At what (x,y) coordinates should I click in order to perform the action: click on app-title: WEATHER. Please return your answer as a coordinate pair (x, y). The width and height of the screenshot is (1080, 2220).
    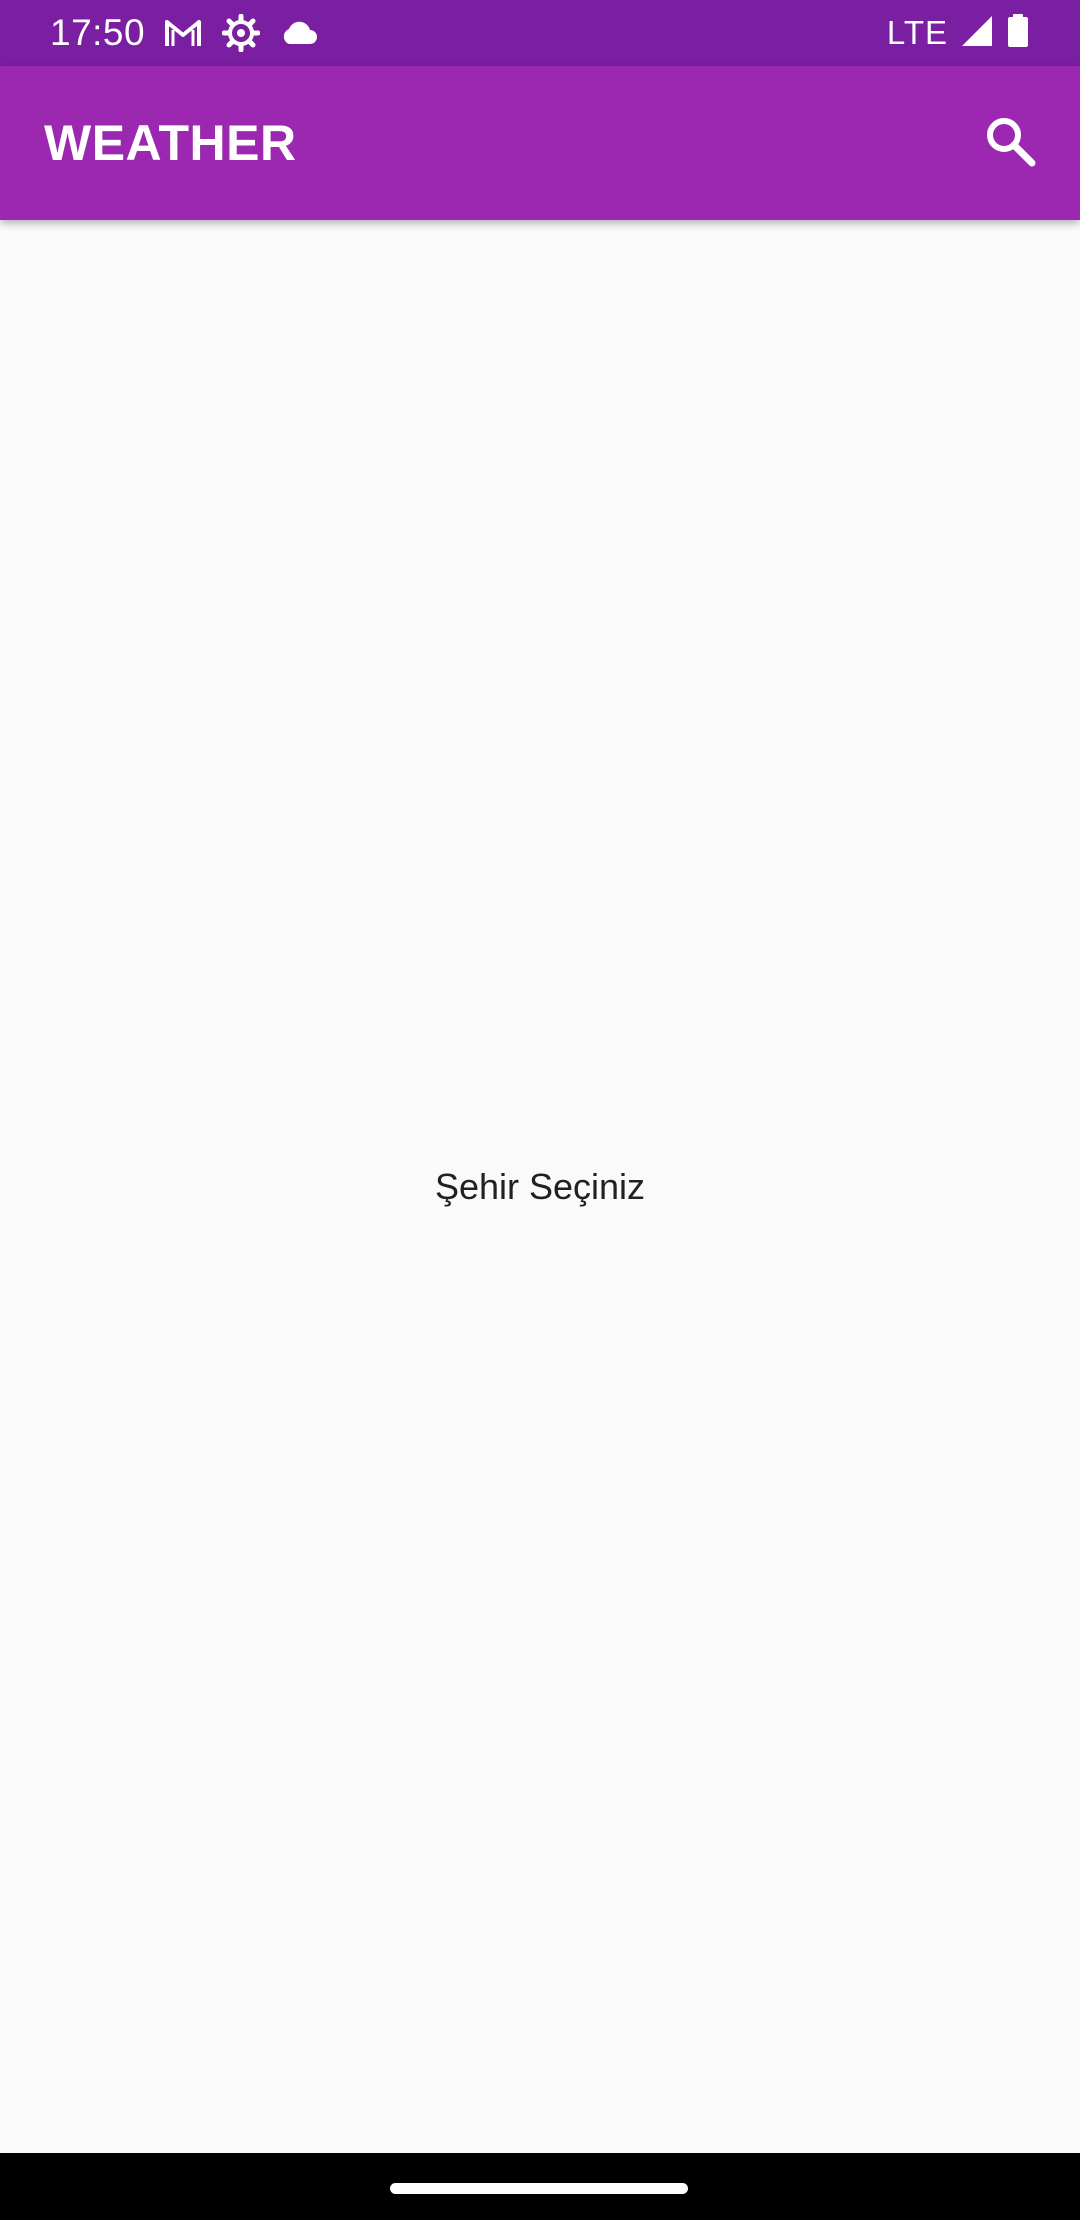
    Looking at the image, I should click on (170, 143).